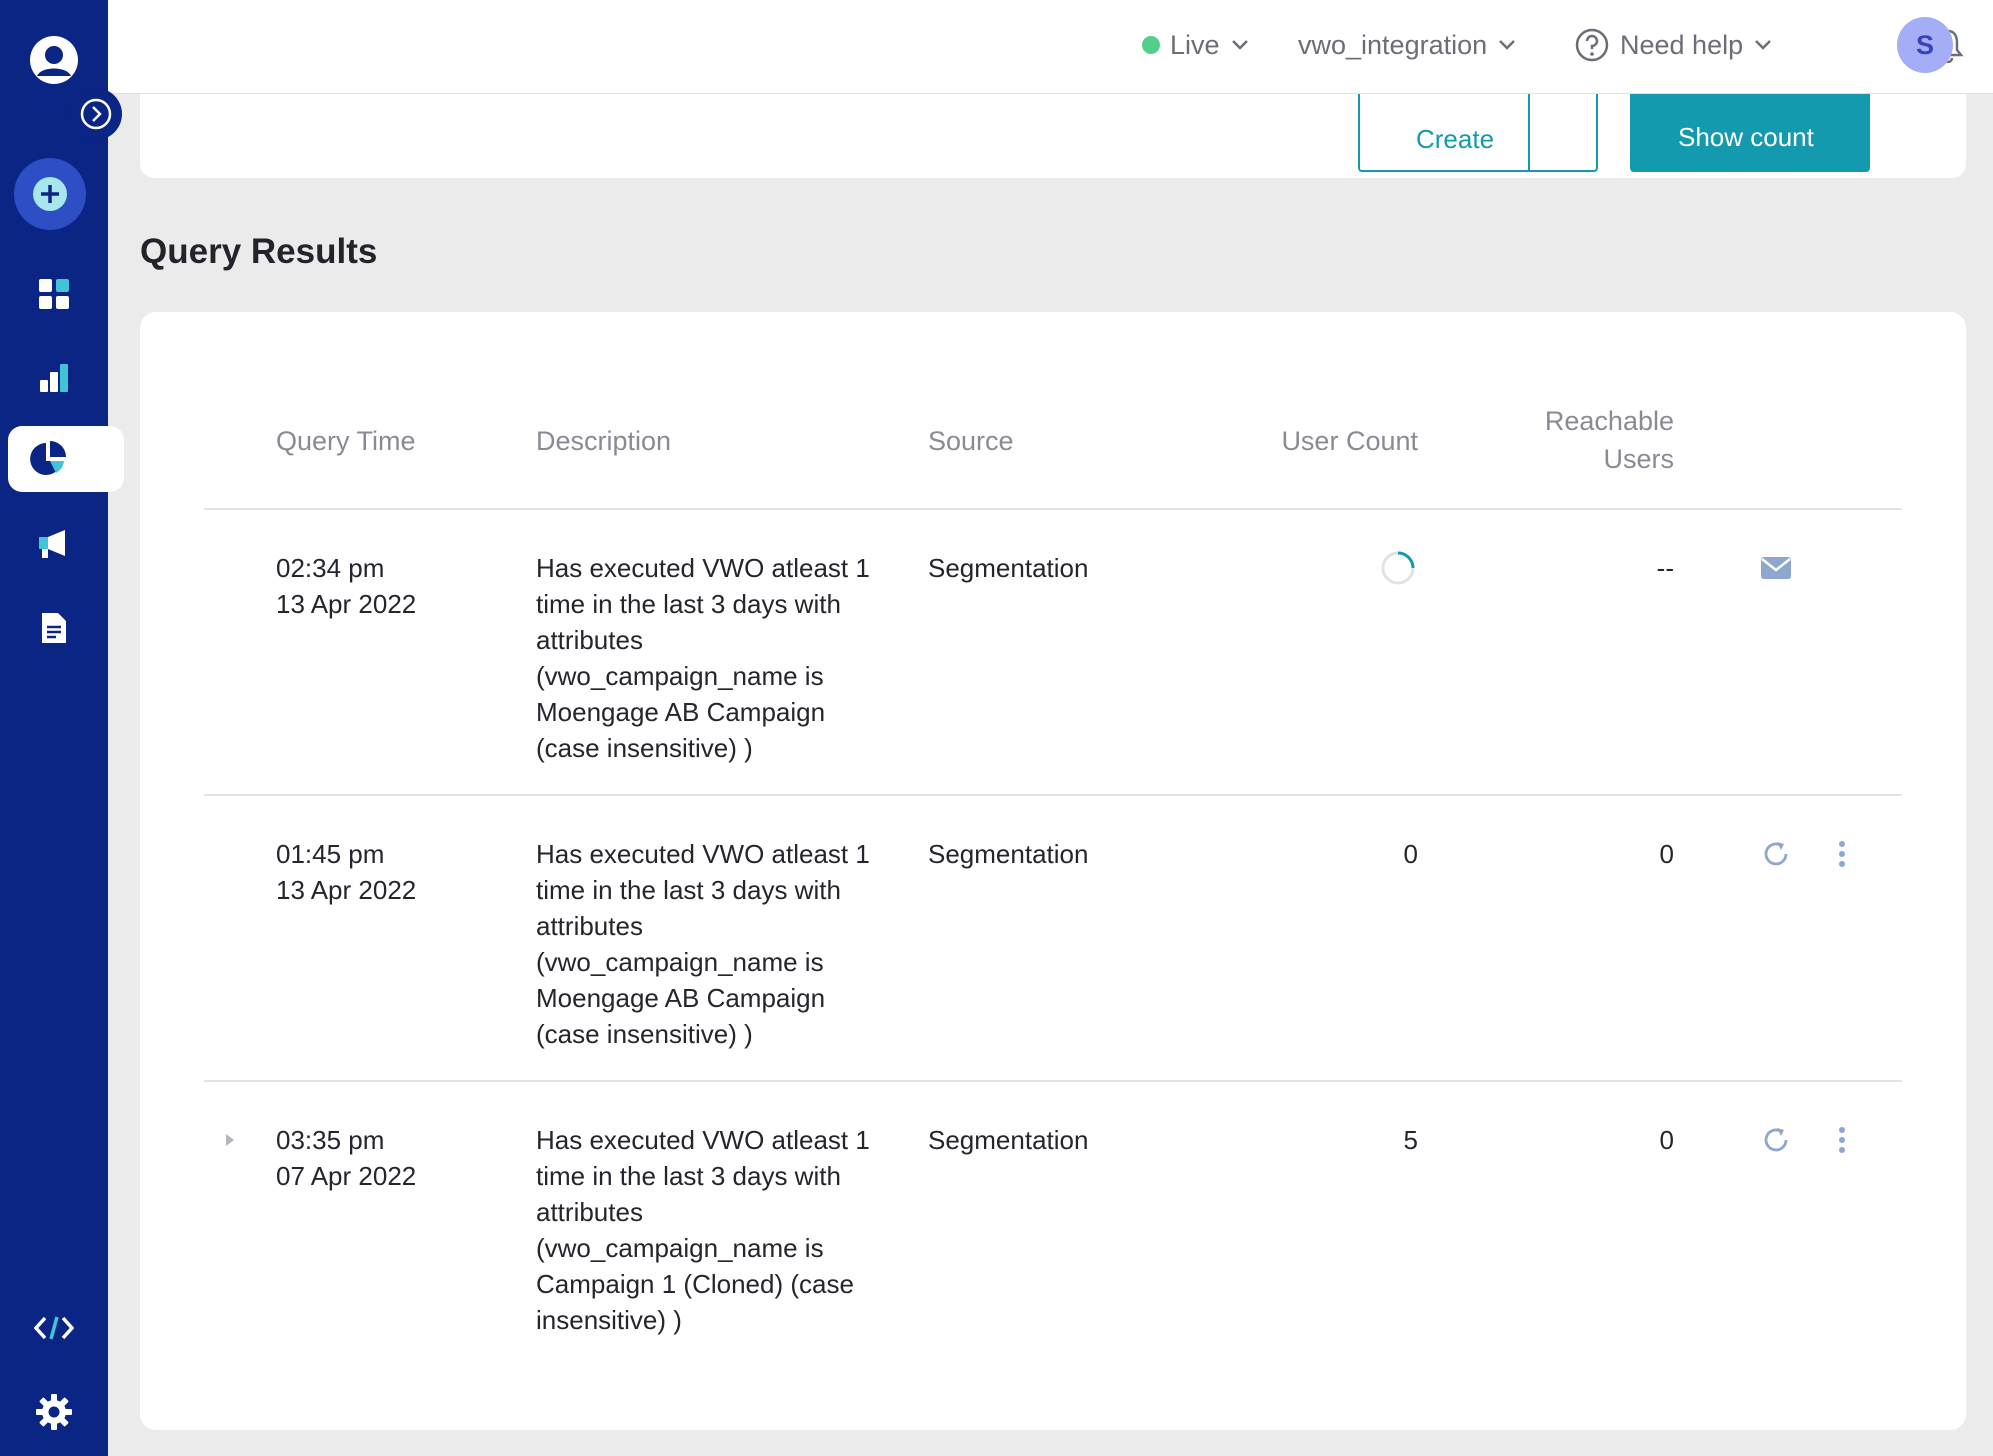 The width and height of the screenshot is (1993, 1456). I want to click on expand-sidebar-button, so click(96, 114).